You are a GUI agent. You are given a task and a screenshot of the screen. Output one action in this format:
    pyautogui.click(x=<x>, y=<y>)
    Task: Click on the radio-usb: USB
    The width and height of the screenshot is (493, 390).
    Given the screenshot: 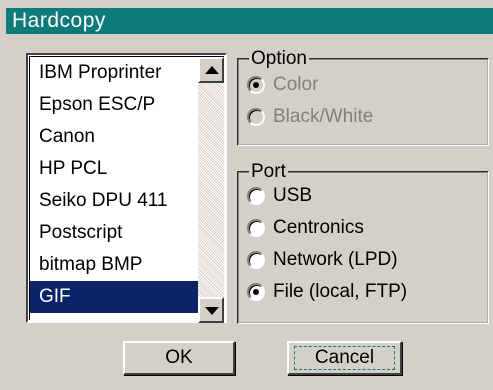 What is the action you would take?
    pyautogui.click(x=279, y=196)
    